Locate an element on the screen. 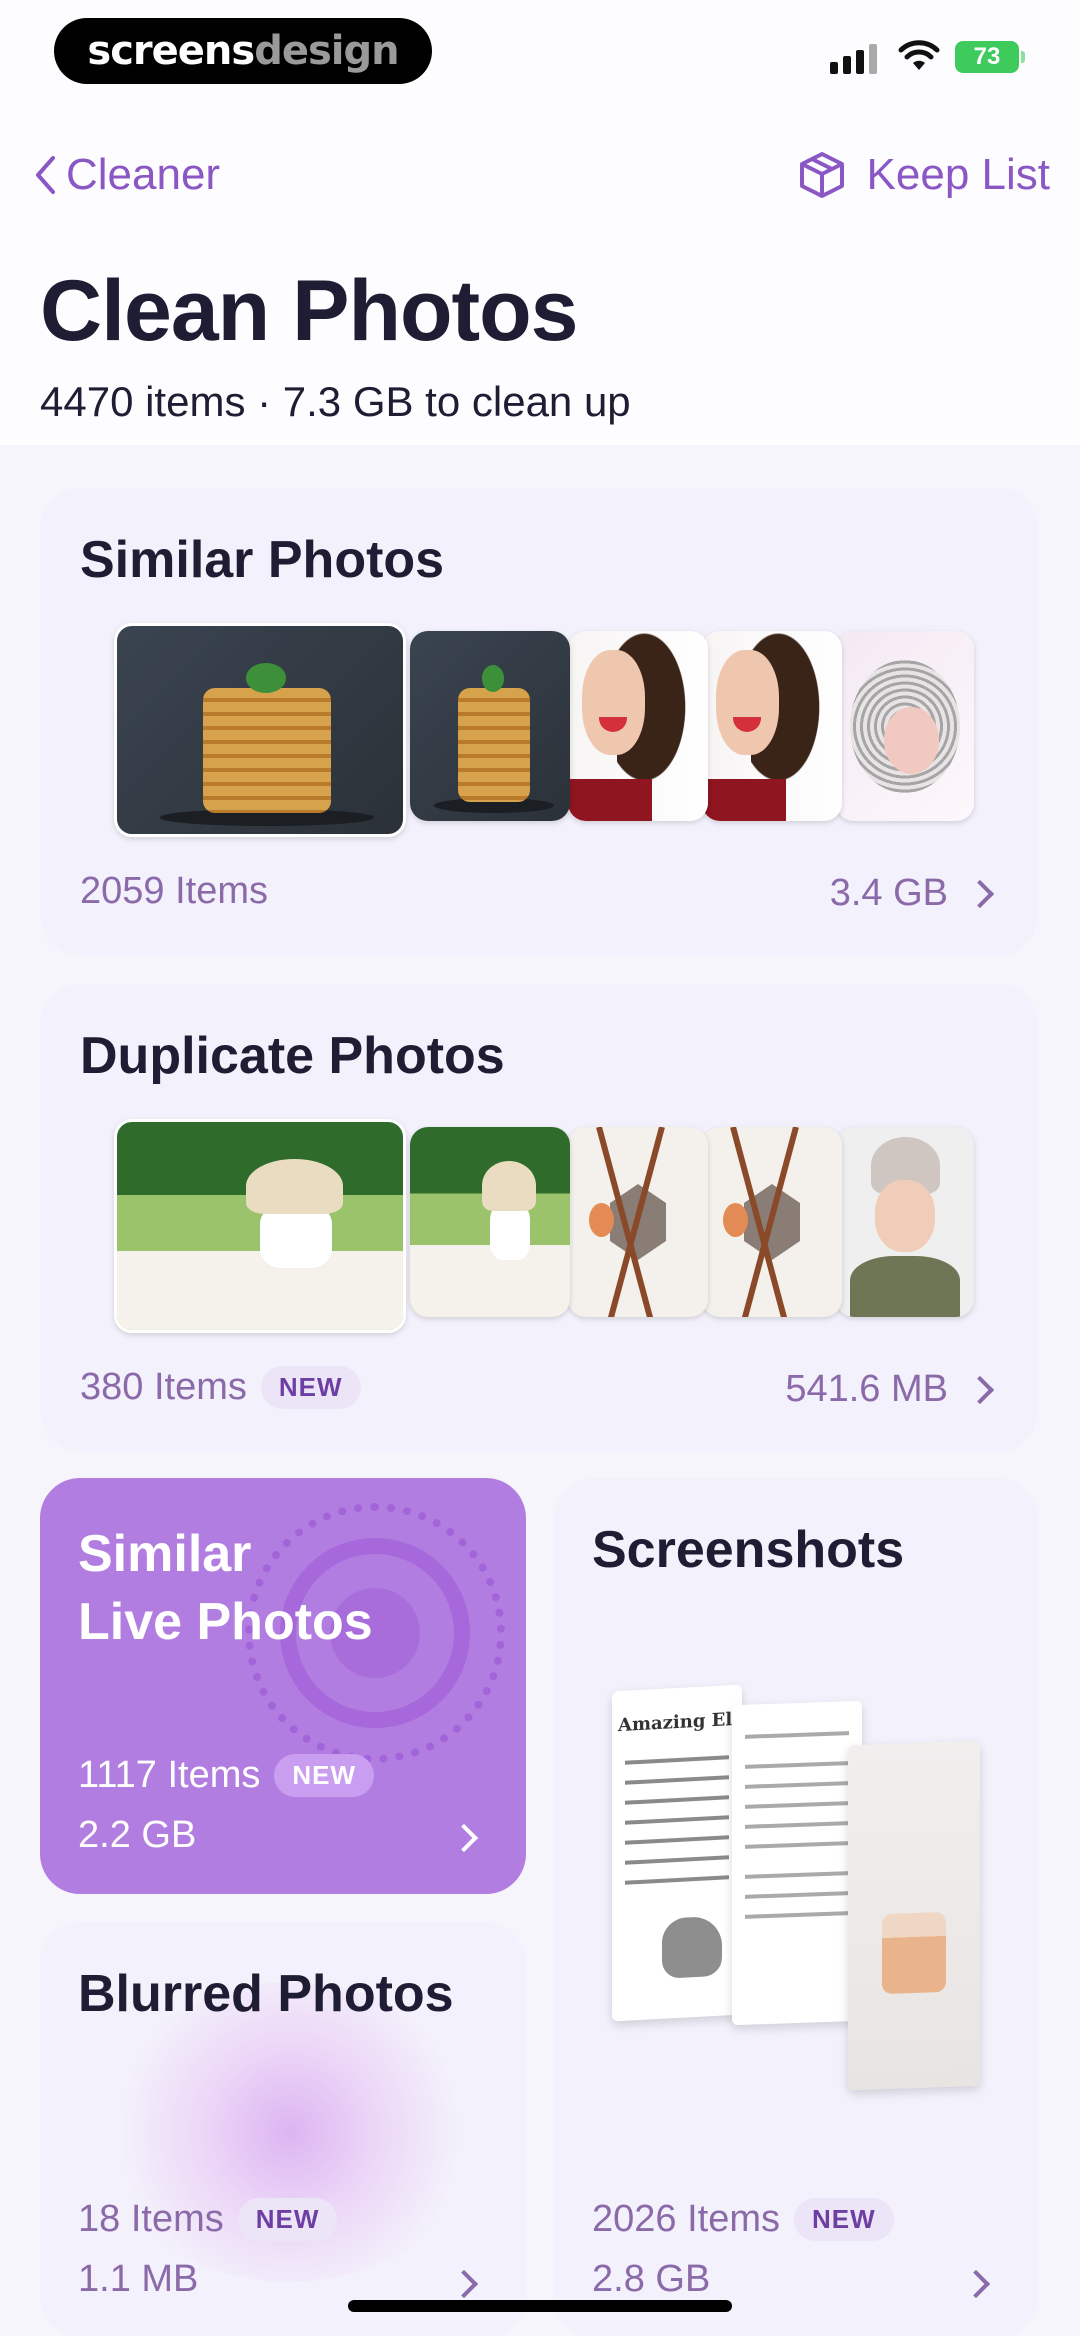  item-count: 2026 Items is located at coordinates (686, 2219).